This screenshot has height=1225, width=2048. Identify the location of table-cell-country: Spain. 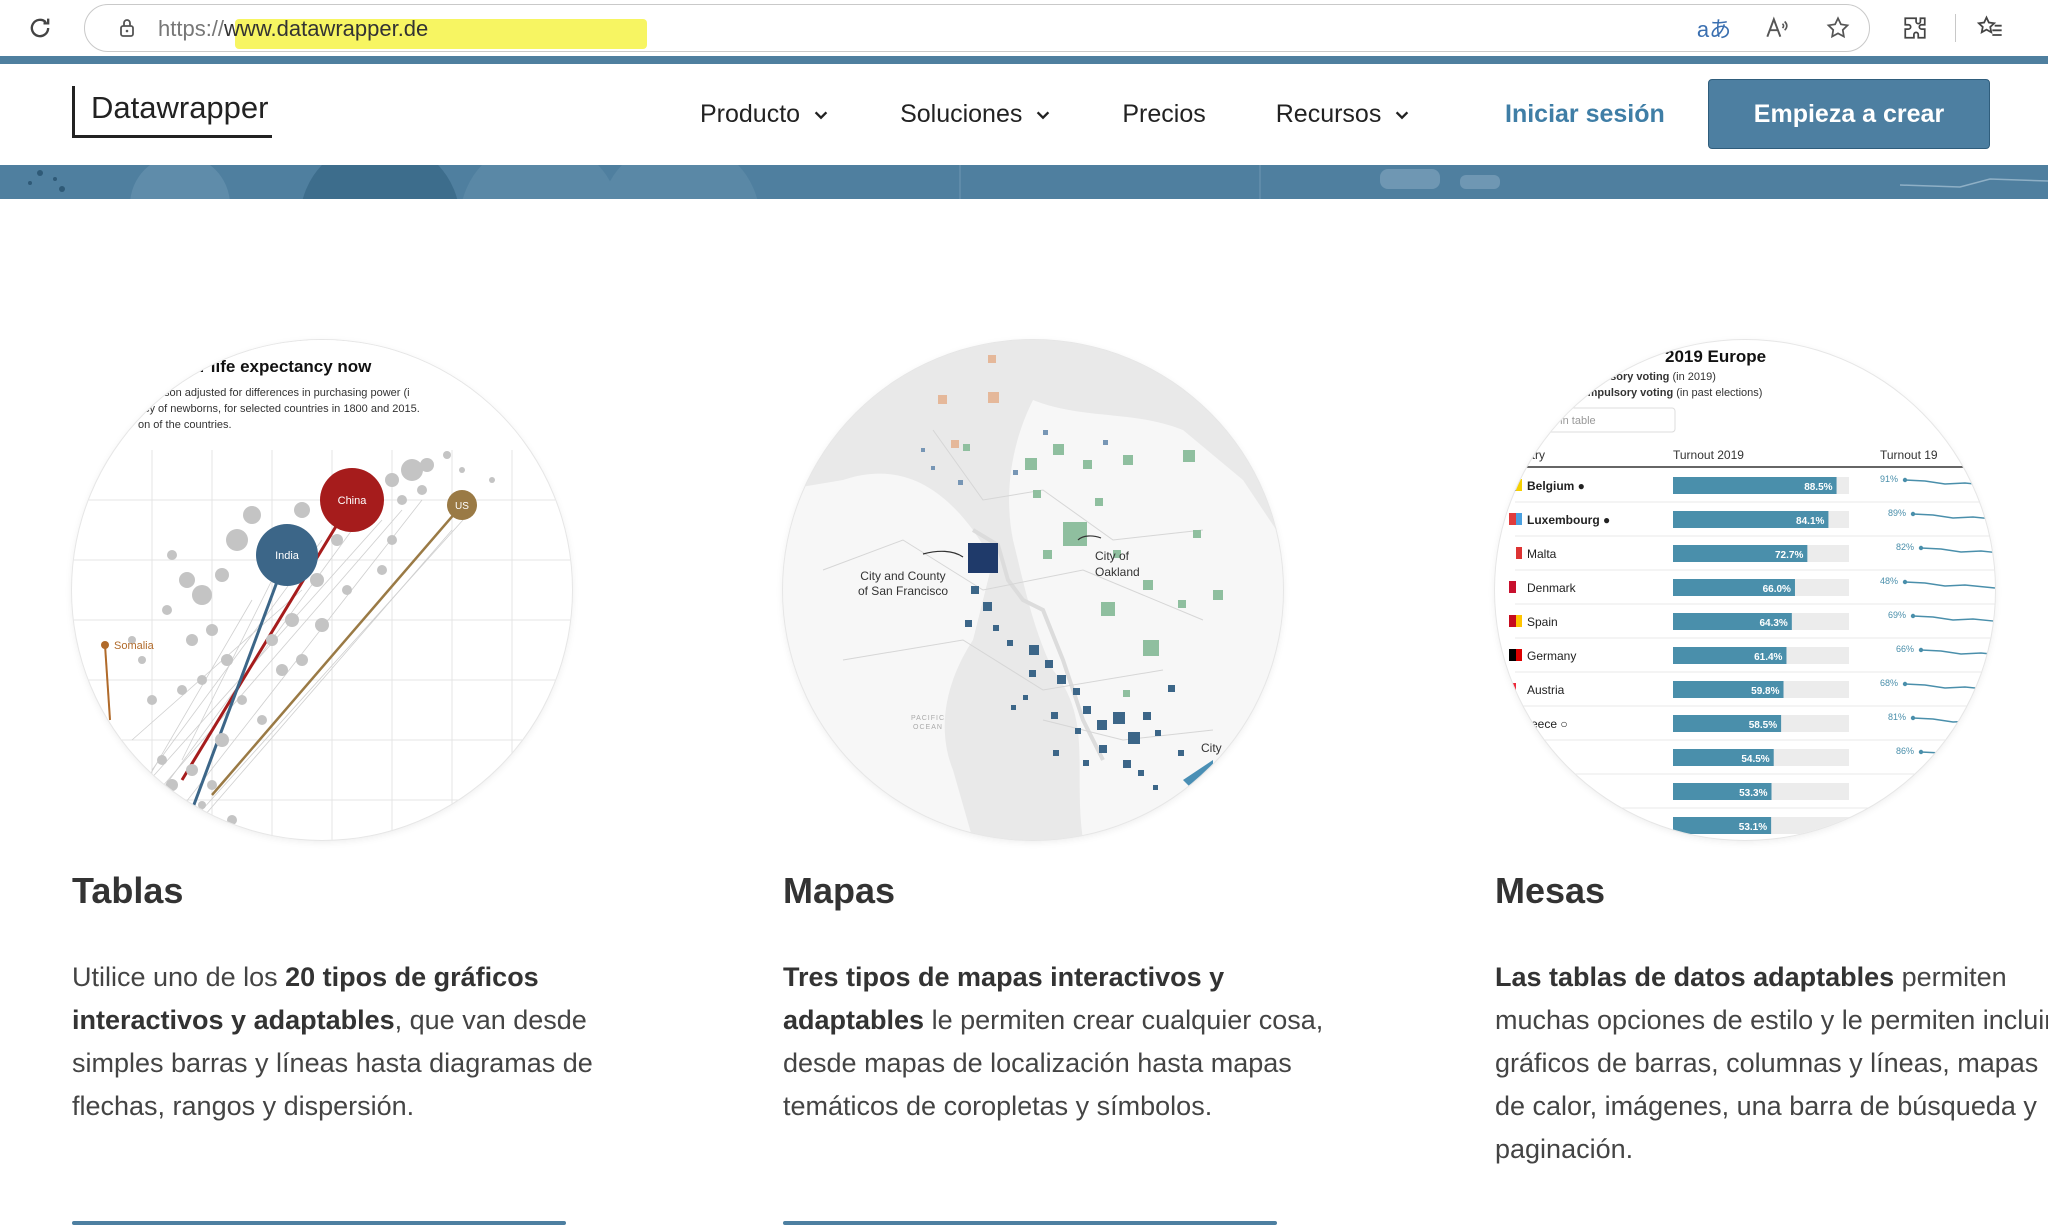
(1542, 622).